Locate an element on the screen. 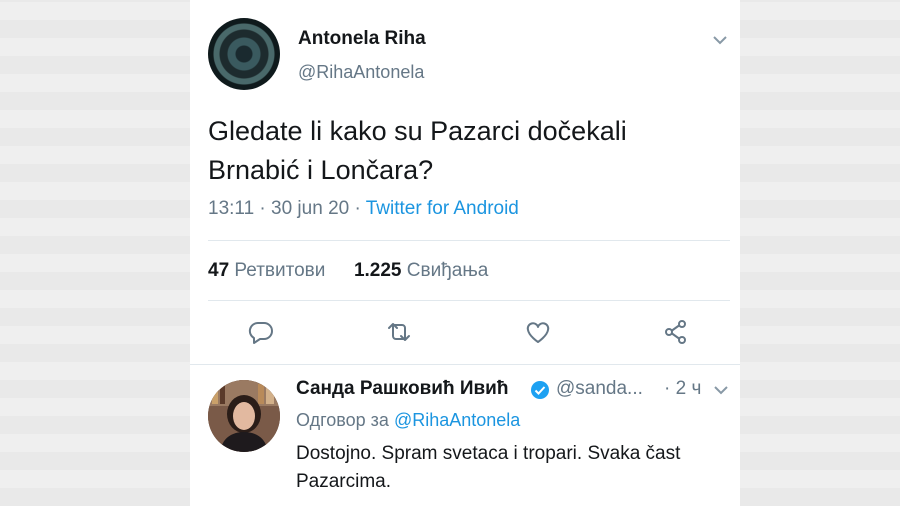 The image size is (900, 506). likes-label: Свиђања is located at coordinates (448, 270).